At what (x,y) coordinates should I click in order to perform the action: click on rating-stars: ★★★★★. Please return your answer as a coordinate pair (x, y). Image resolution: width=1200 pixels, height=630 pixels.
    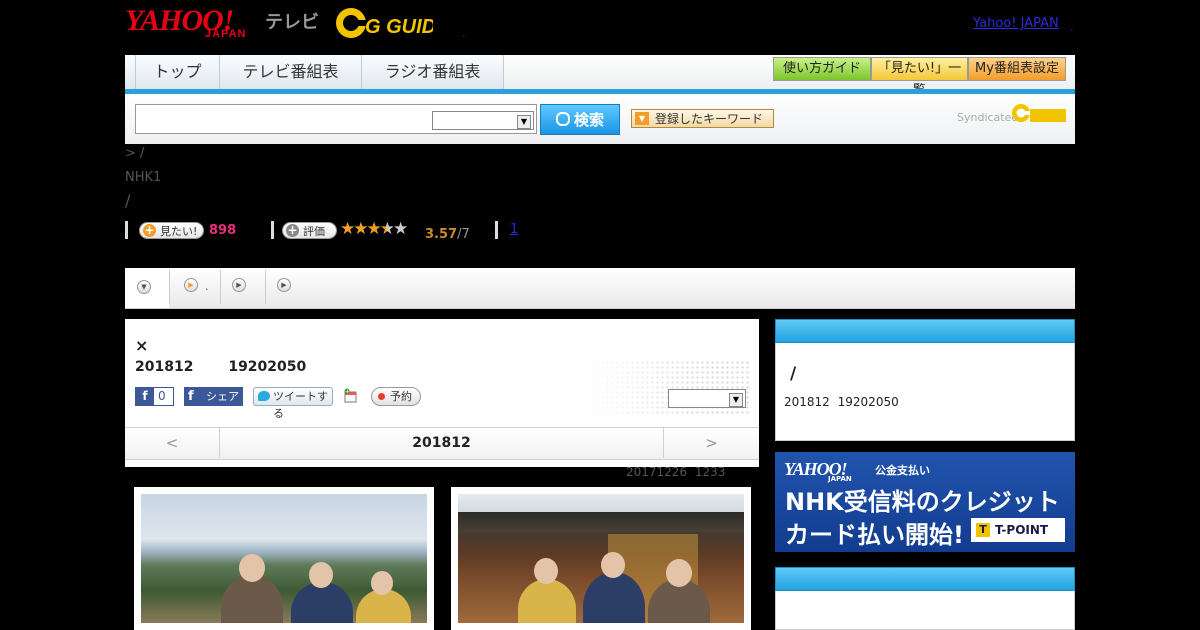
    Looking at the image, I should click on (374, 229).